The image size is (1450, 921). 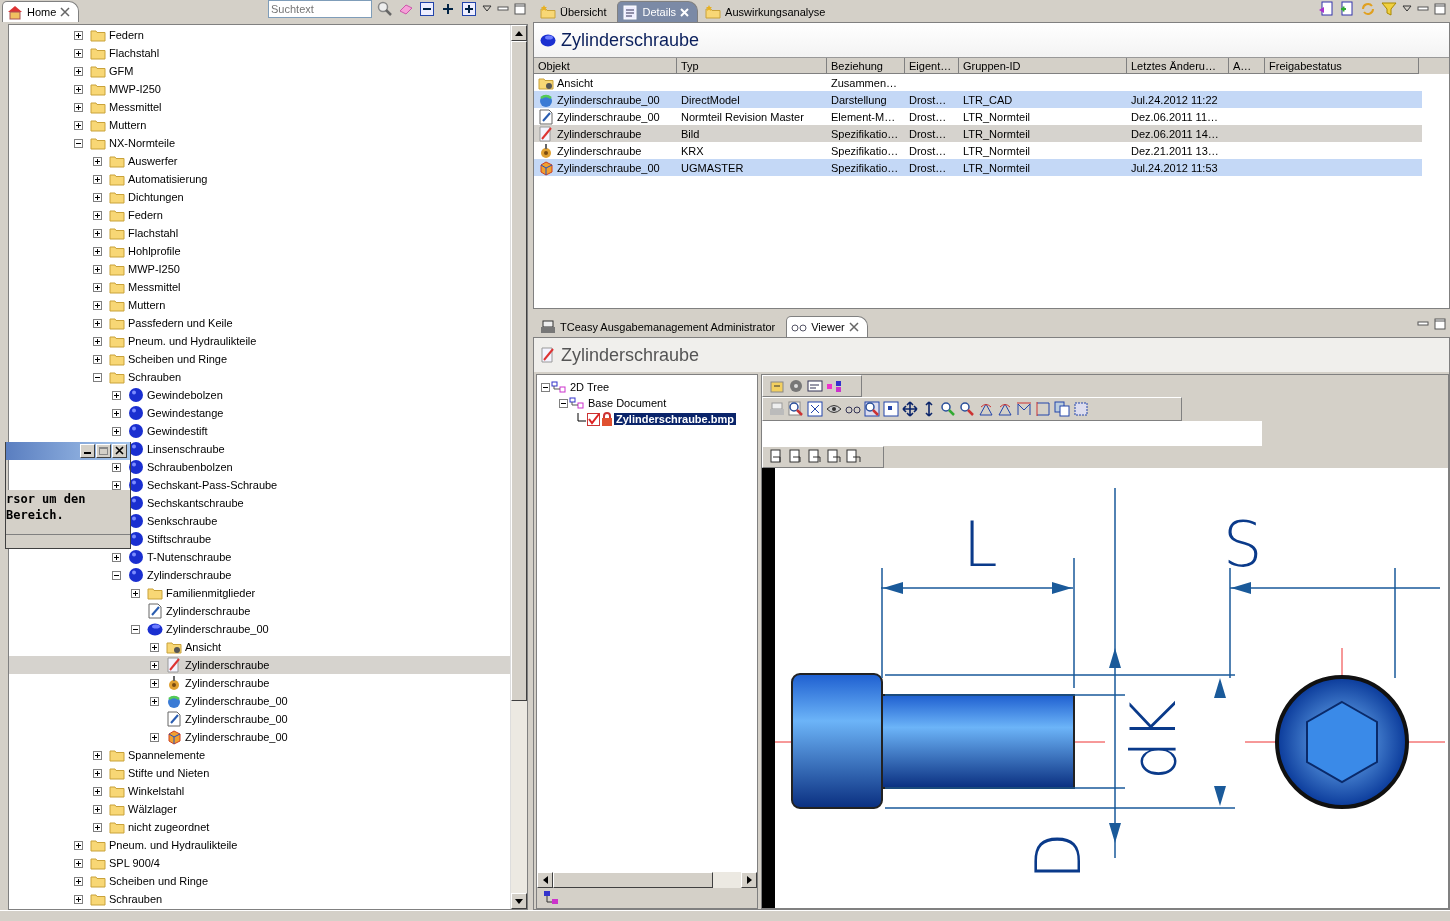 What do you see at coordinates (259, 557) in the screenshot?
I see `tree-item: T-Nutenschraube` at bounding box center [259, 557].